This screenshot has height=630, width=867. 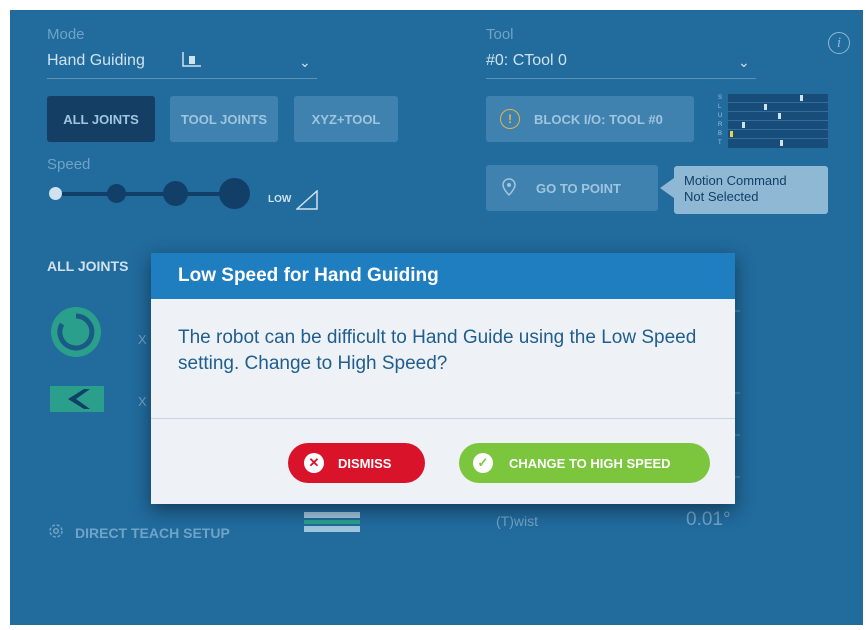 What do you see at coordinates (145, 194) in the screenshot?
I see `speed-track` at bounding box center [145, 194].